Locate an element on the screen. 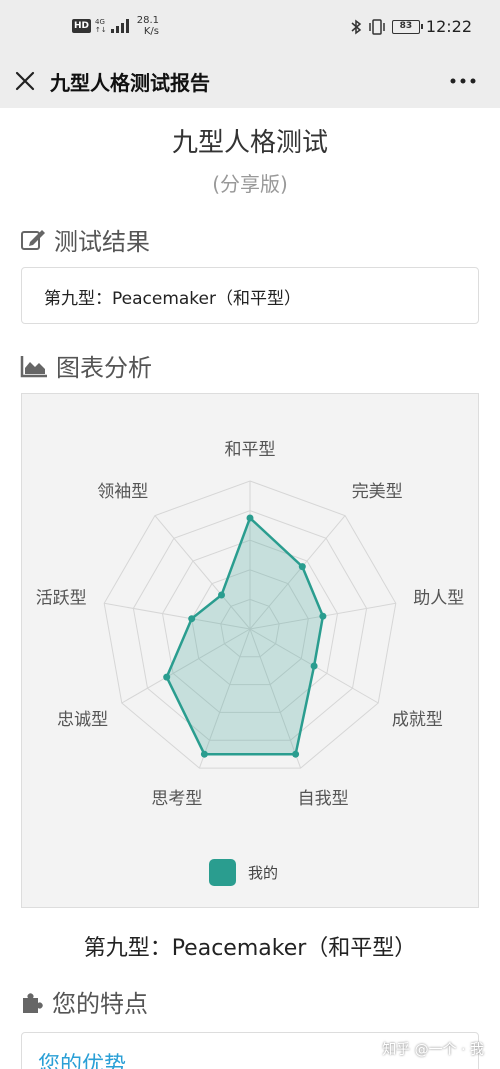  network-arrows: ↑↓ is located at coordinates (101, 30).